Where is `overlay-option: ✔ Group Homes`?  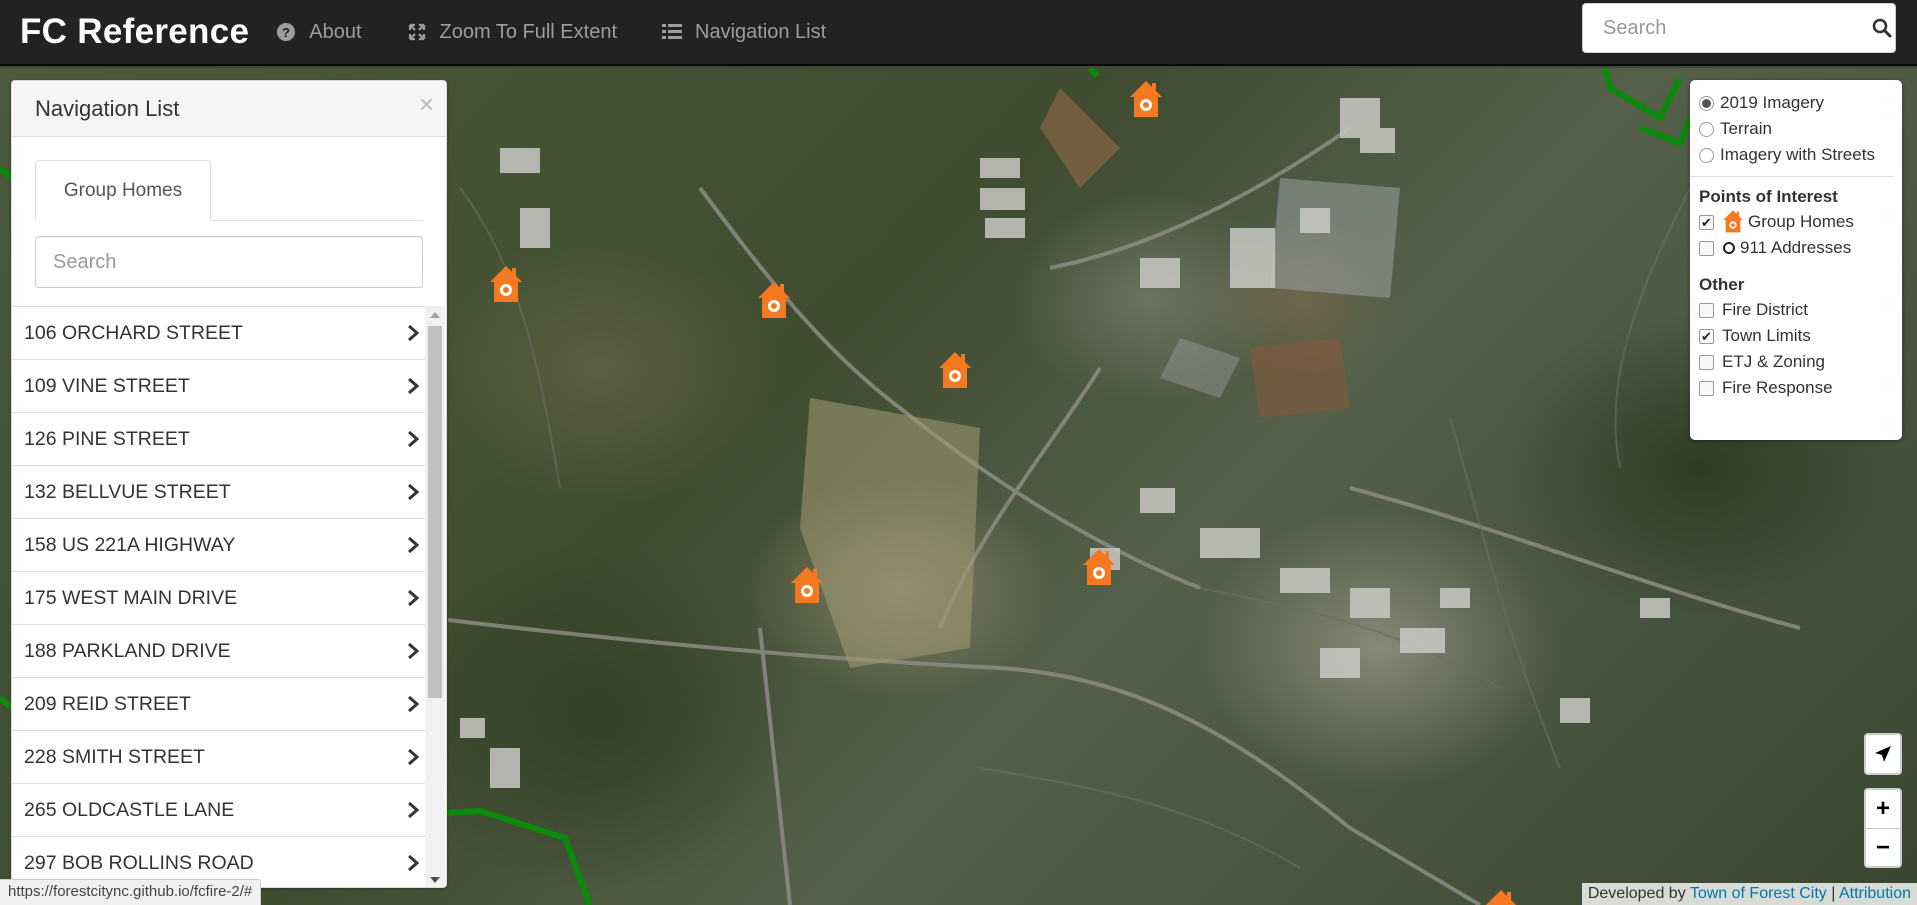 overlay-option: ✔ Group Homes is located at coordinates (1800, 222).